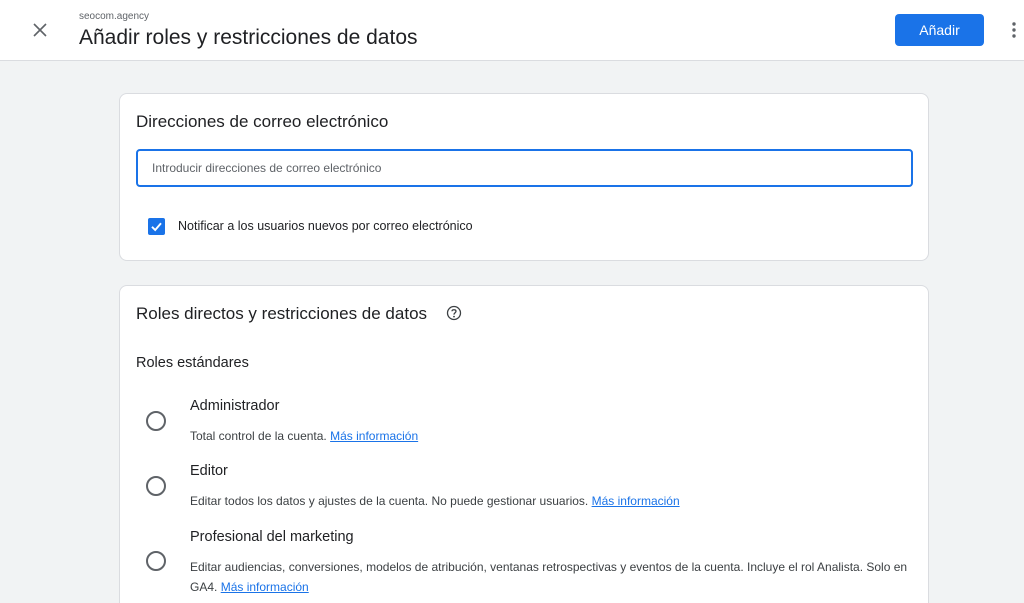 The width and height of the screenshot is (1024, 603). What do you see at coordinates (272, 537) in the screenshot?
I see `role-name: Profesional del marketing` at bounding box center [272, 537].